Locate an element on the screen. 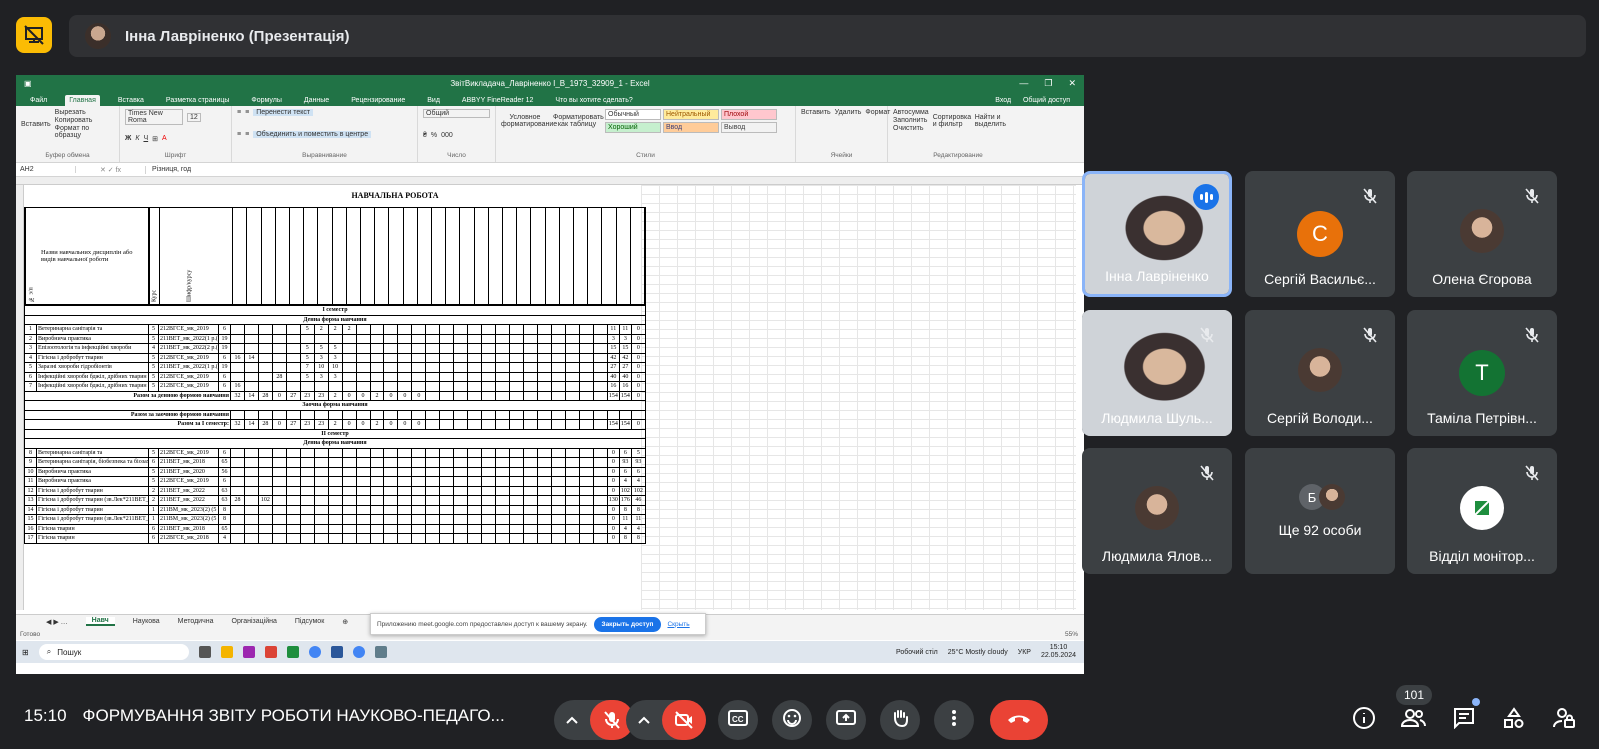  style-input: Ввод is located at coordinates (691, 127).